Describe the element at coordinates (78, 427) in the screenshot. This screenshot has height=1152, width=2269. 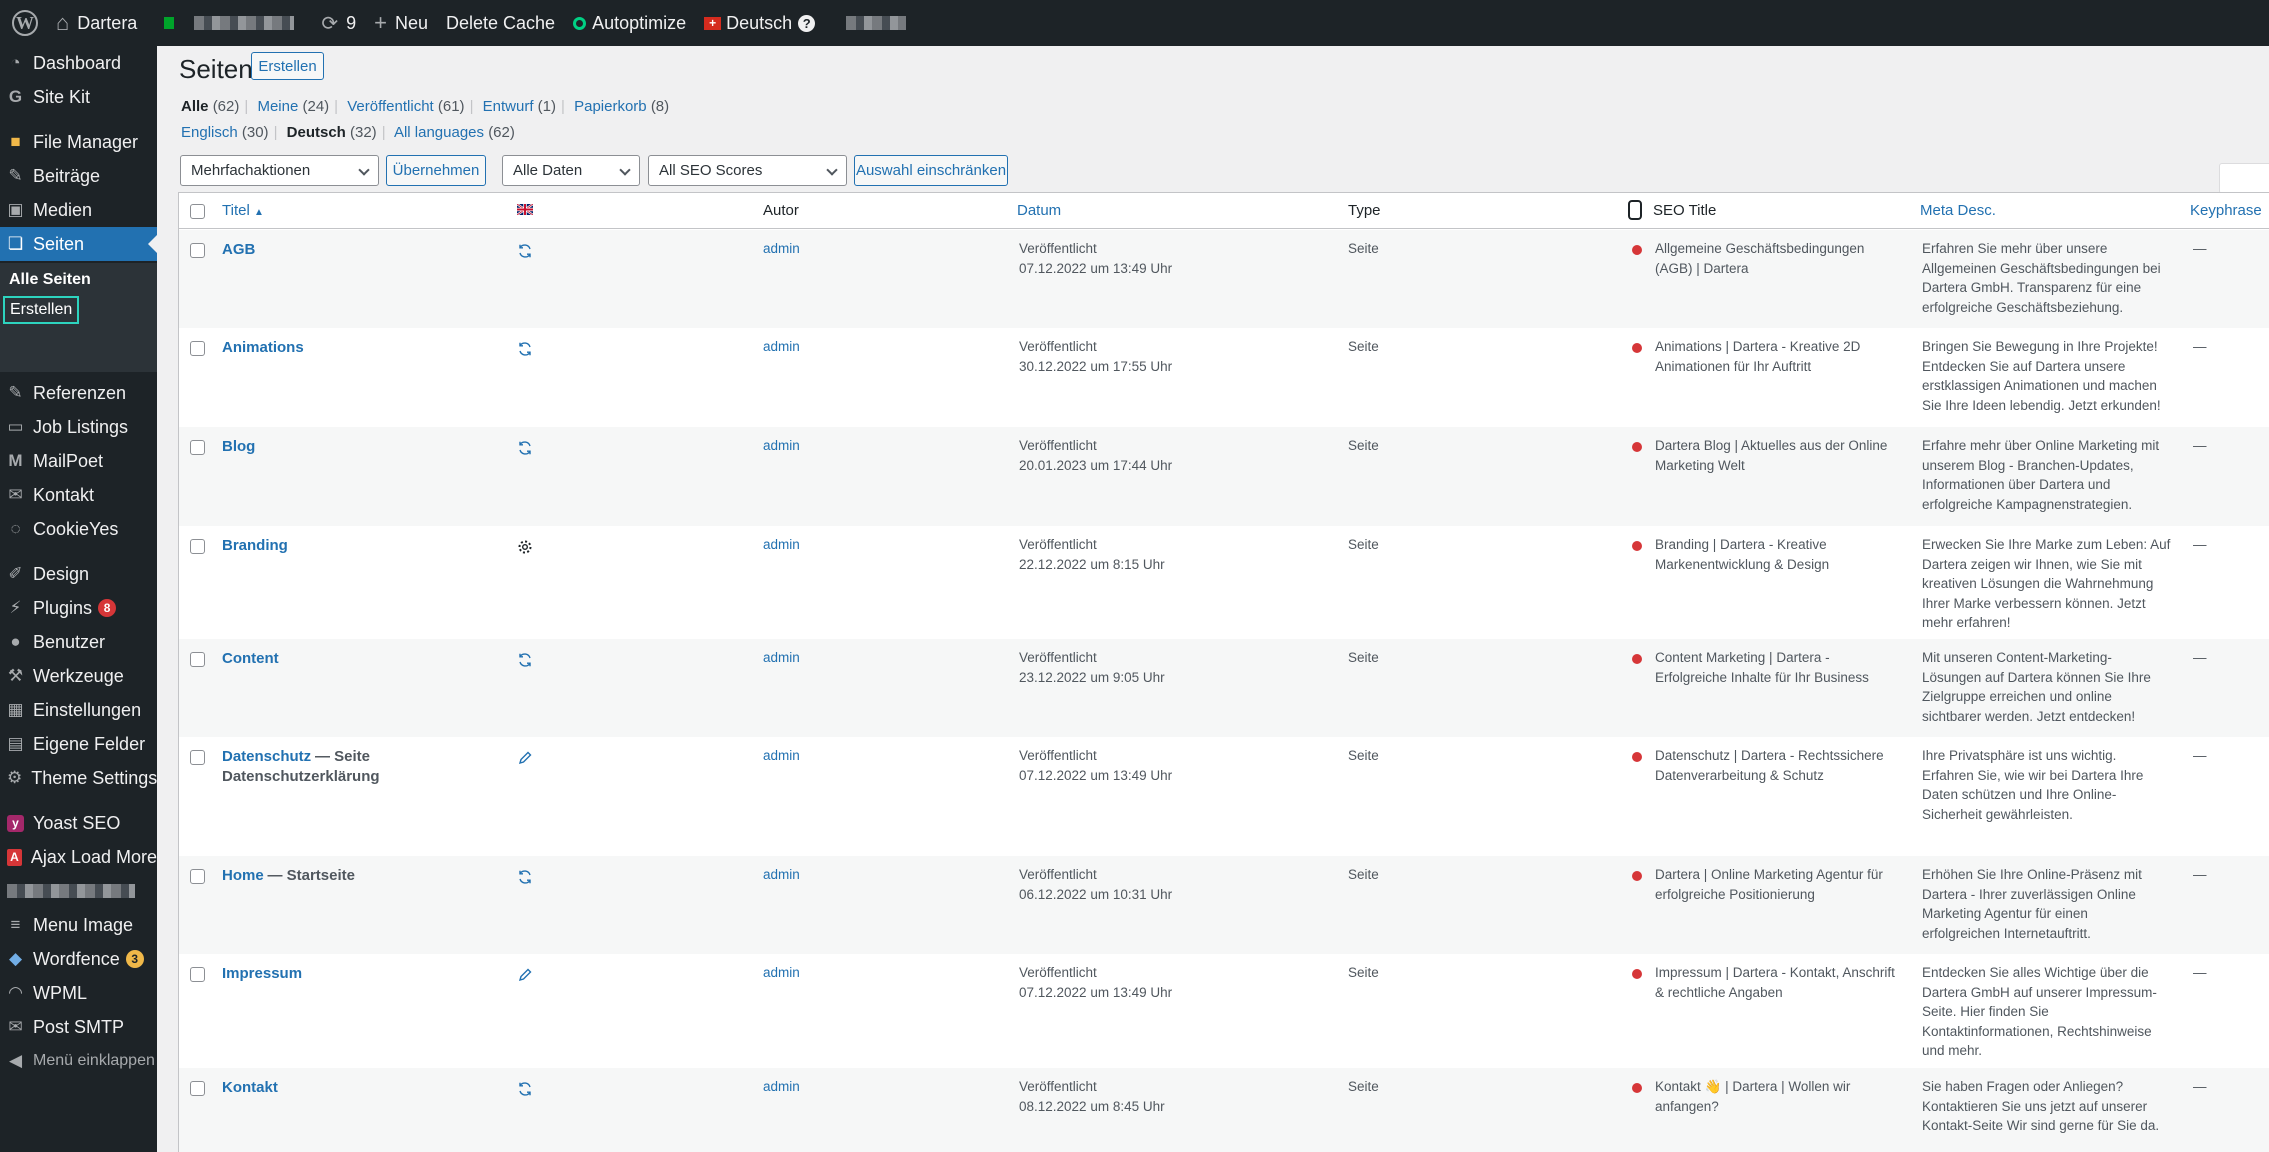
I see `sidebar-item-job-listings: ▭ Job Listings` at that location.